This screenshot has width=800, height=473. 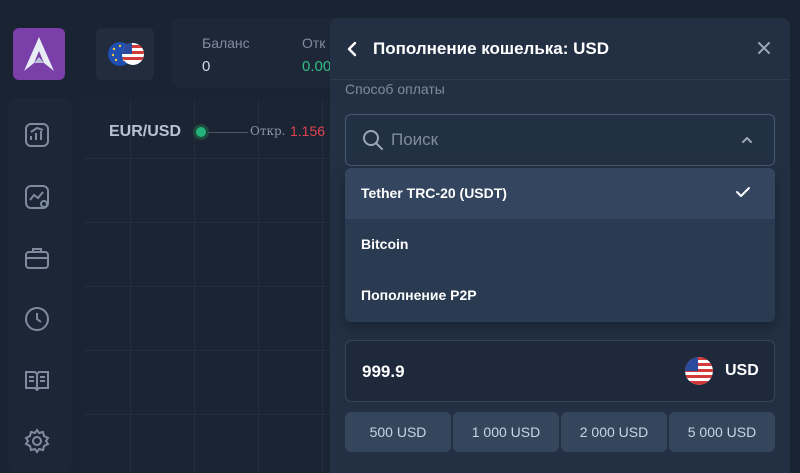 I want to click on method-option-label: Пополнение P2P, so click(x=419, y=295).